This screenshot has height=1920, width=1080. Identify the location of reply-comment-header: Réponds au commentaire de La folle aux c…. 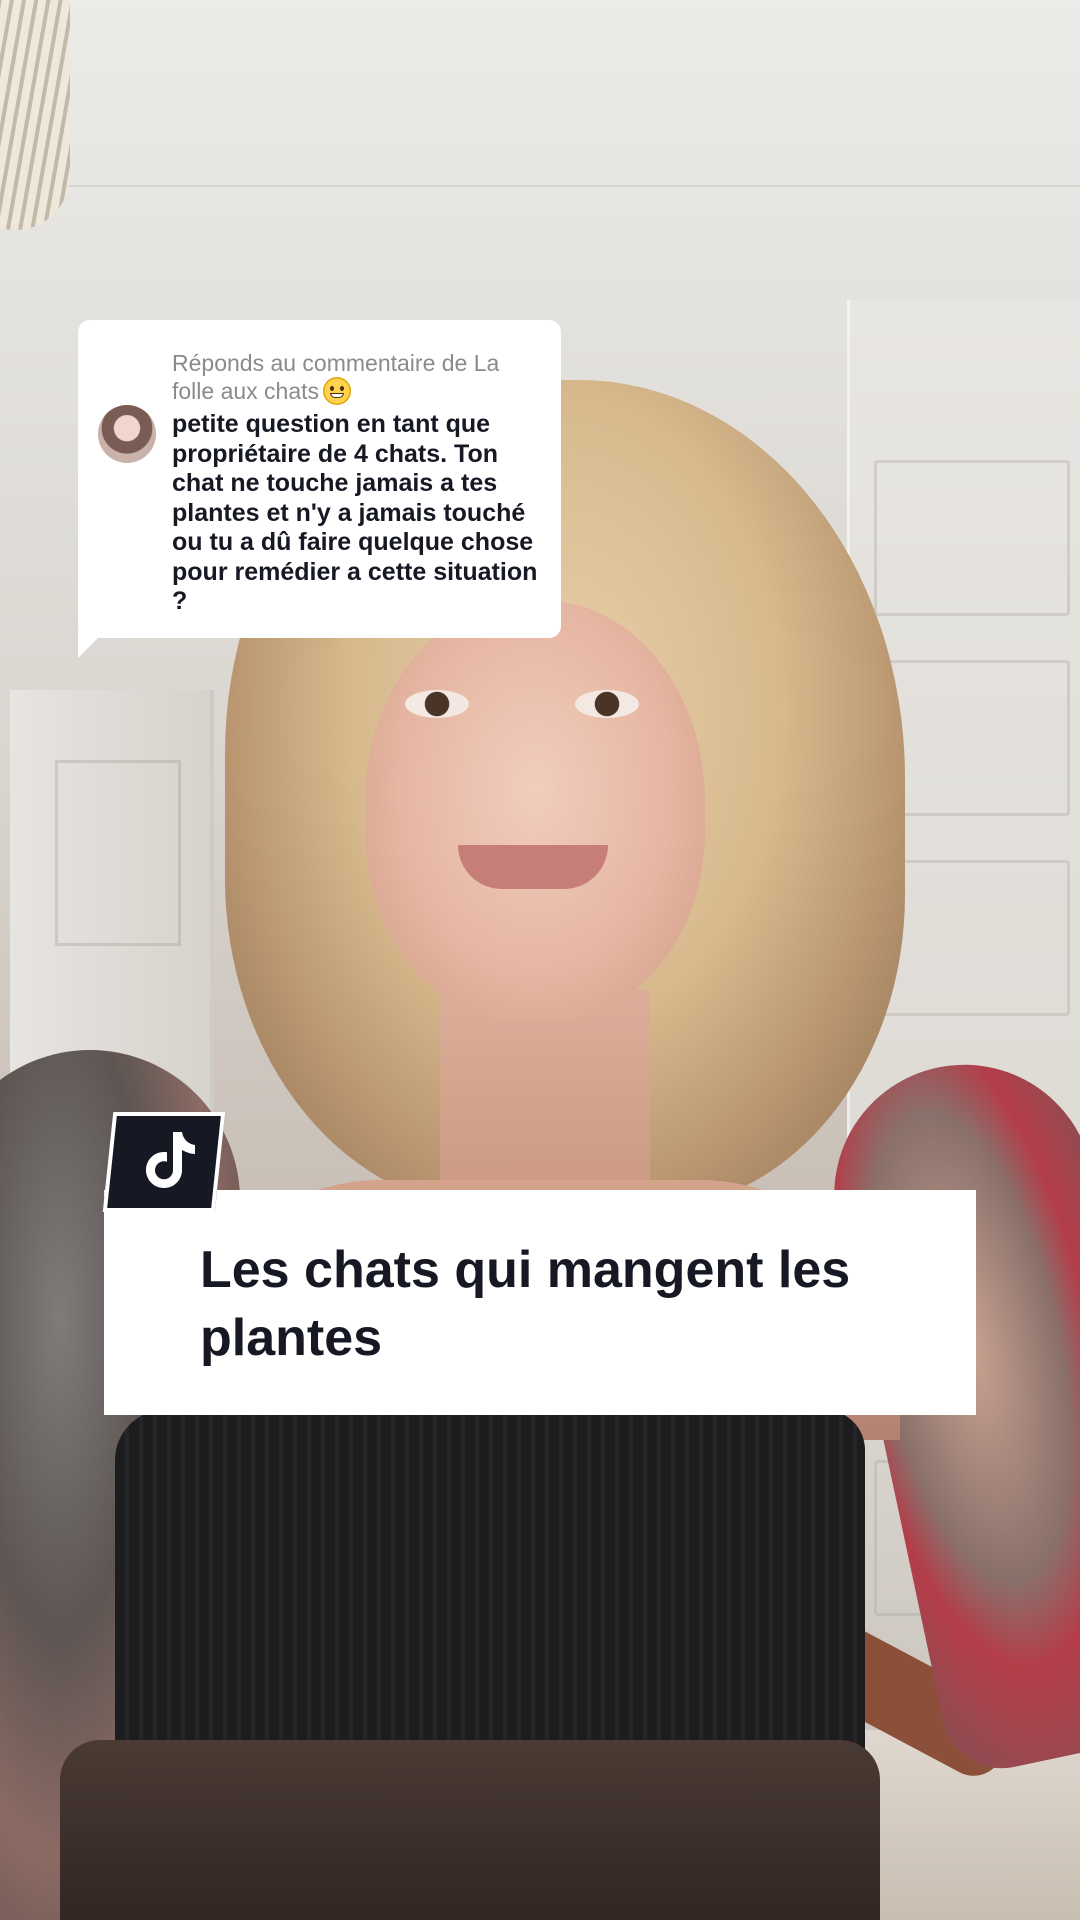
(359, 377).